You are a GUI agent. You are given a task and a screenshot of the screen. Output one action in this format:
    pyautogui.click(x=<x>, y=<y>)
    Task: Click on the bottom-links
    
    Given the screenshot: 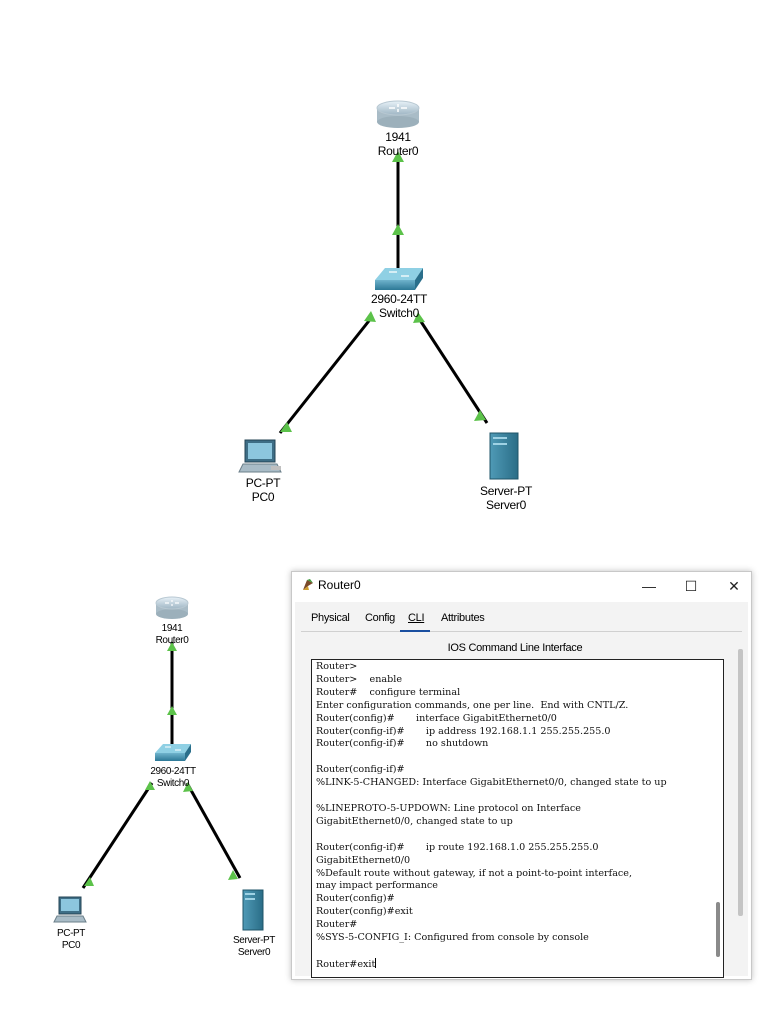 What is the action you would take?
    pyautogui.click(x=161, y=765)
    